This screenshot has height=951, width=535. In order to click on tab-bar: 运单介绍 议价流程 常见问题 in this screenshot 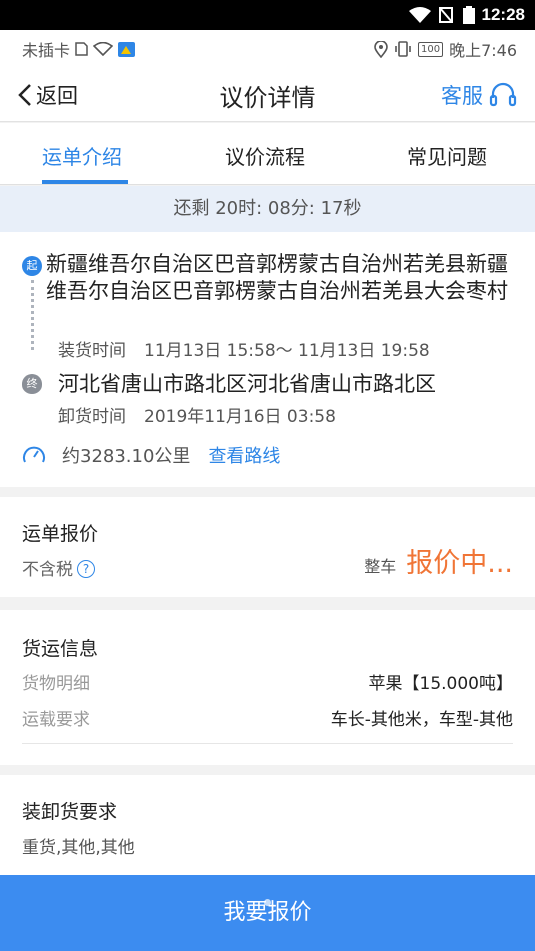, I will do `click(267, 154)`.